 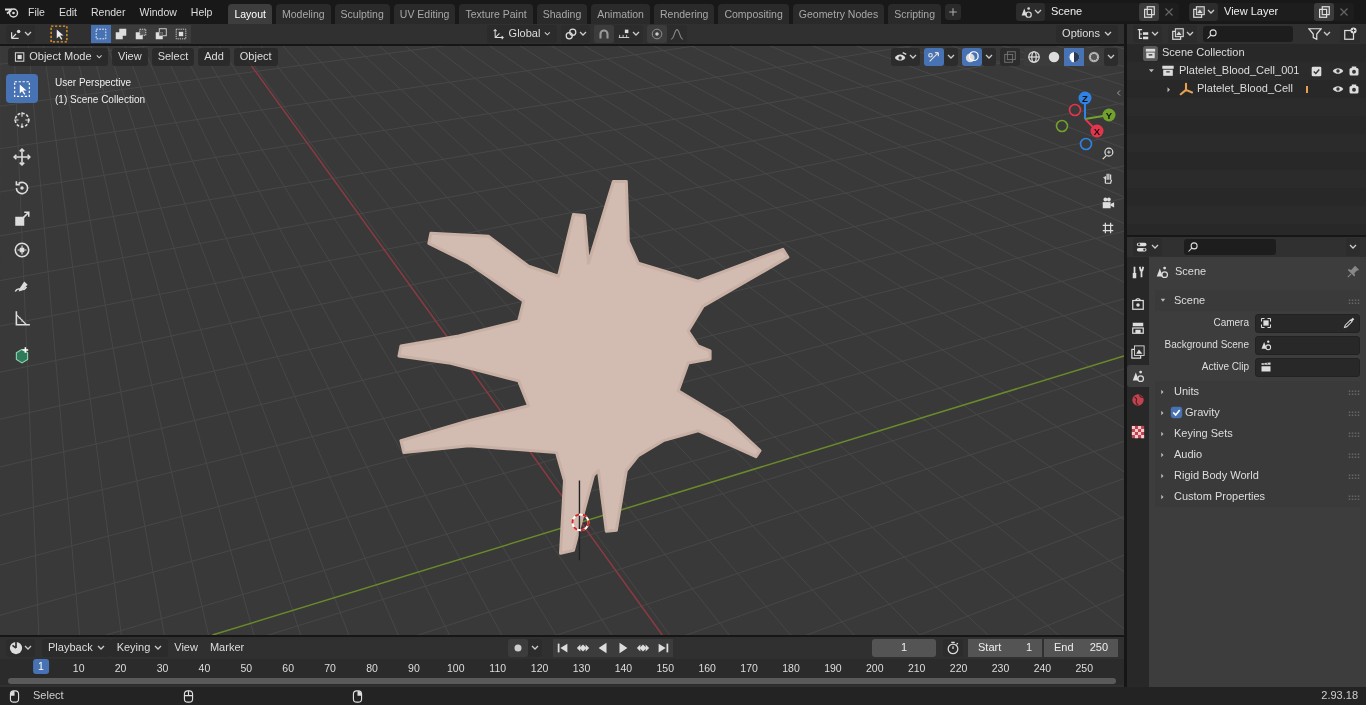 I want to click on menu-item: Select, so click(x=173, y=57).